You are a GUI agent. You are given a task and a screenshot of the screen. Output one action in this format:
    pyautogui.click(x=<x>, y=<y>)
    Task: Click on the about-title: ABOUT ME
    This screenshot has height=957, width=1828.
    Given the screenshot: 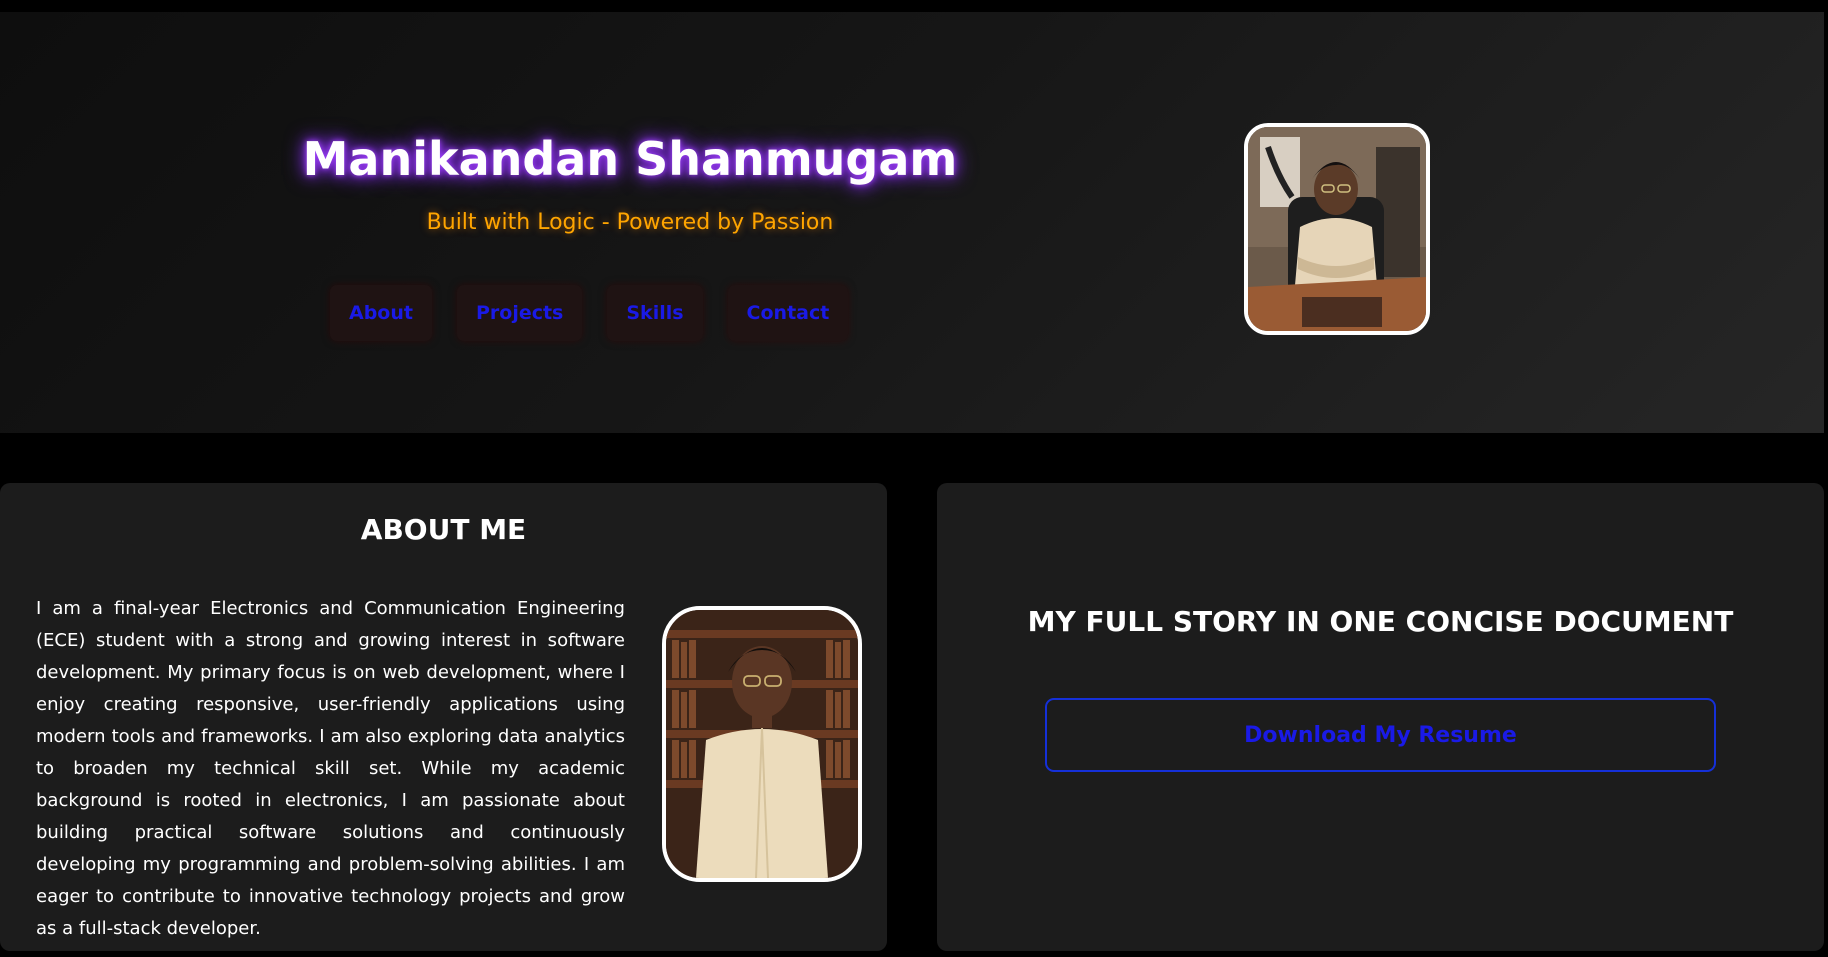 What is the action you would take?
    pyautogui.click(x=443, y=529)
    